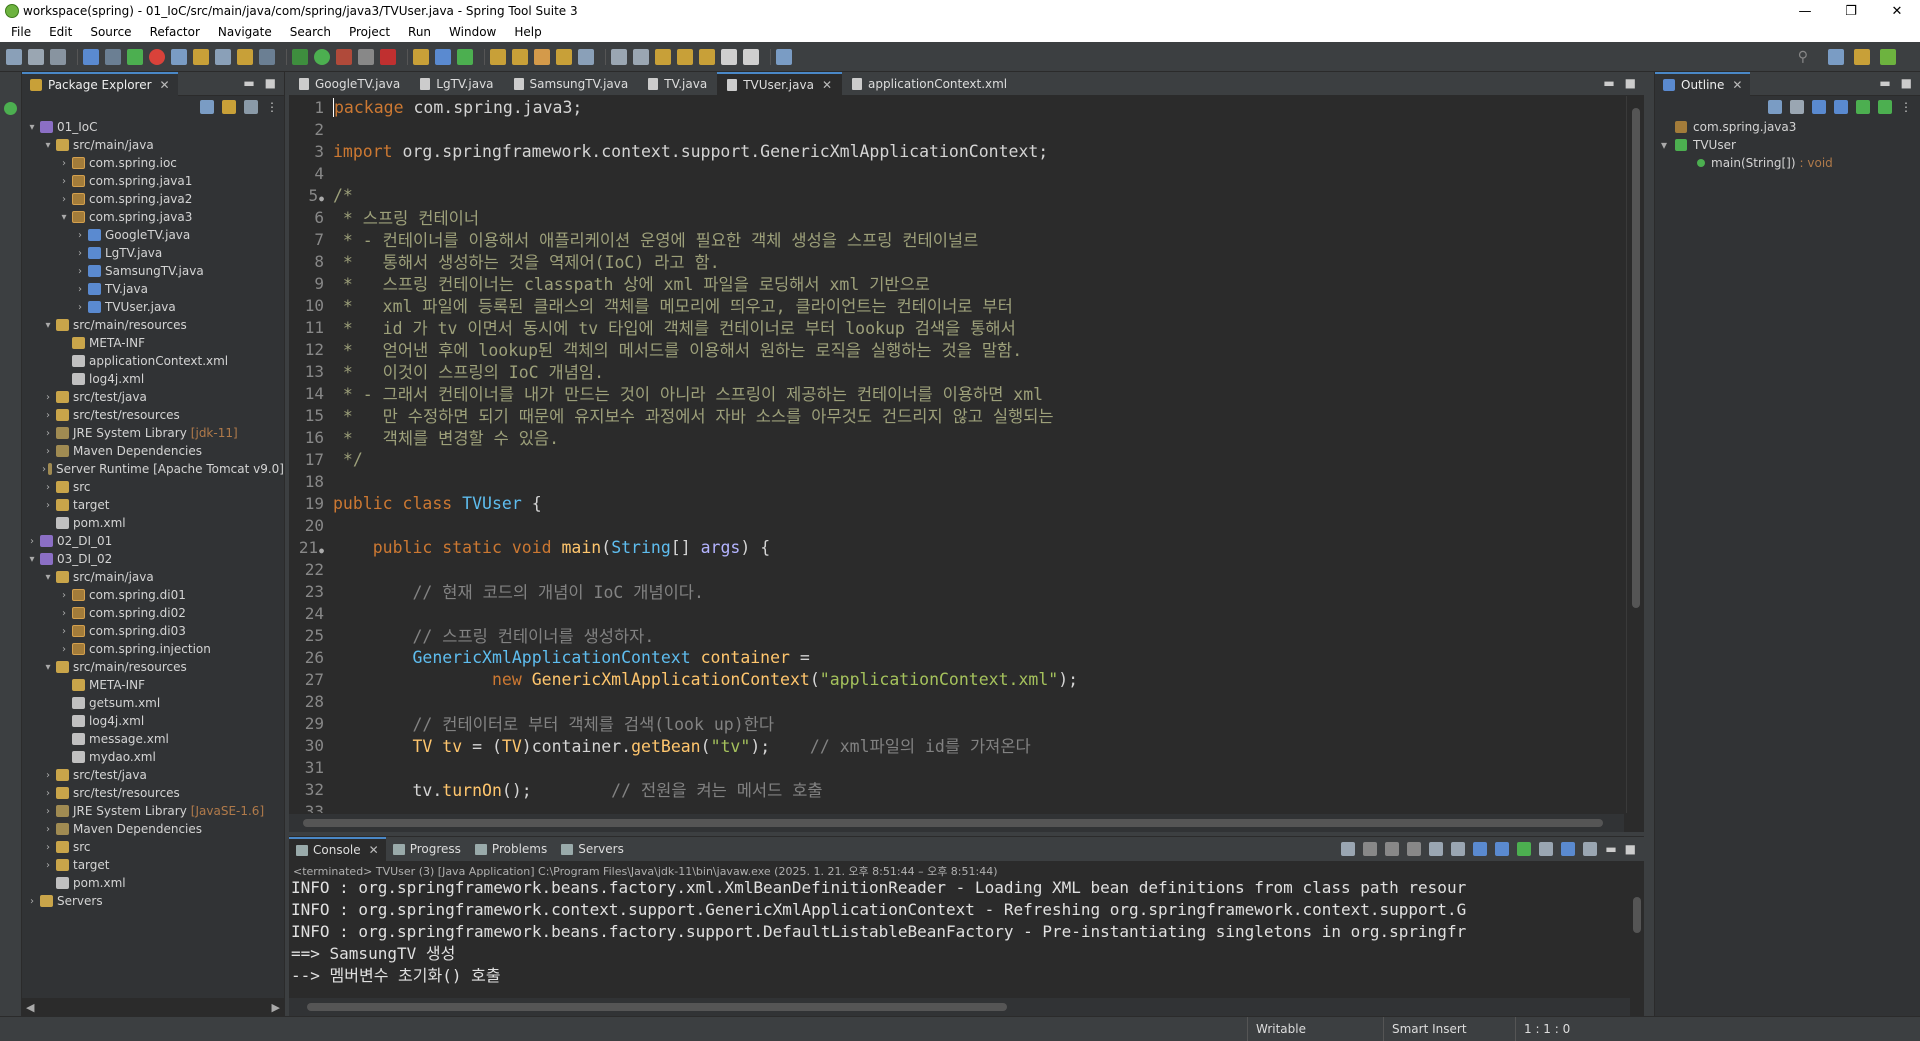  What do you see at coordinates (153, 865) in the screenshot?
I see `tree-item: › target` at bounding box center [153, 865].